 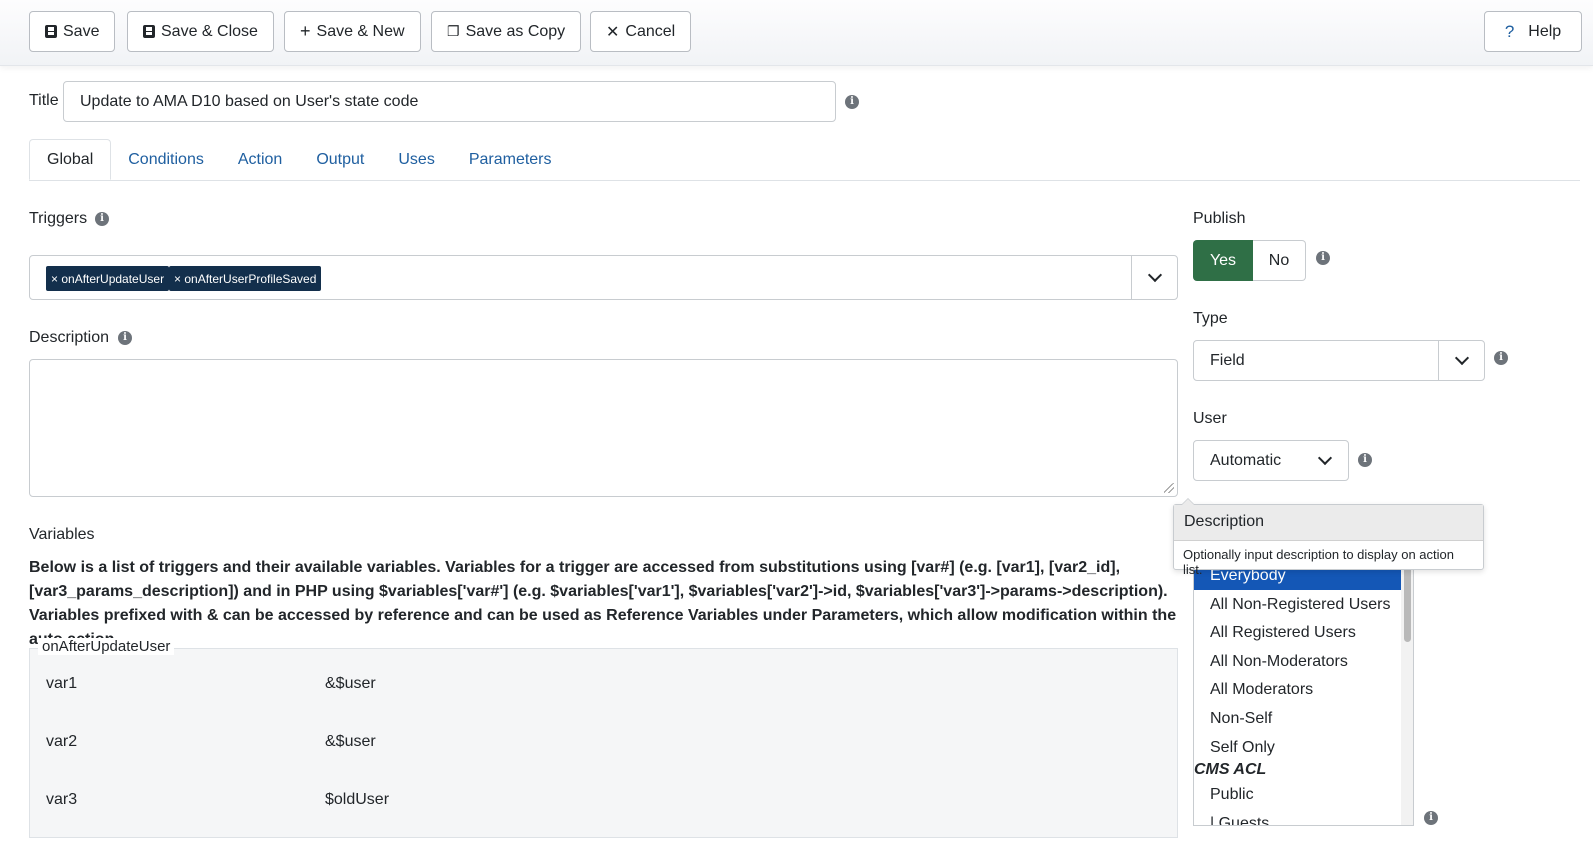 I want to click on publish-toggle: Yes No, so click(x=1249, y=260).